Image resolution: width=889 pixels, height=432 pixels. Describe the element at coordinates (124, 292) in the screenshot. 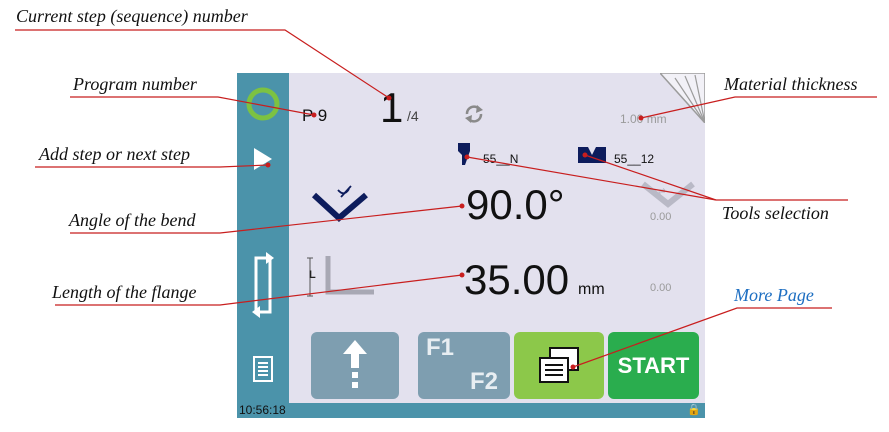

I see `annotation-flange-length: Length of the flange` at that location.